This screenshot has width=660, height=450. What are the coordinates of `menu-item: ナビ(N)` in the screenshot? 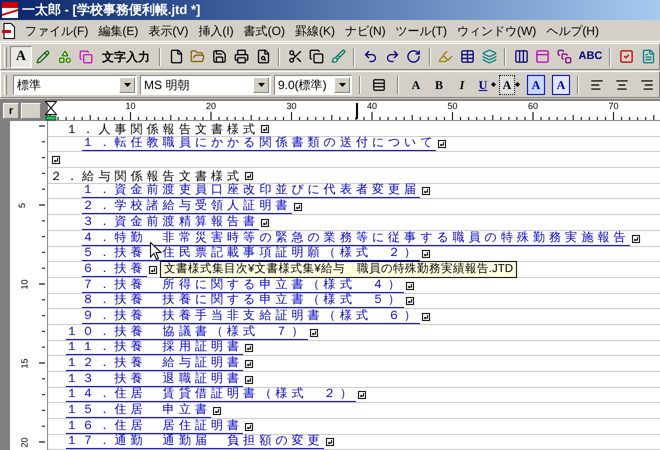 It's located at (365, 31).